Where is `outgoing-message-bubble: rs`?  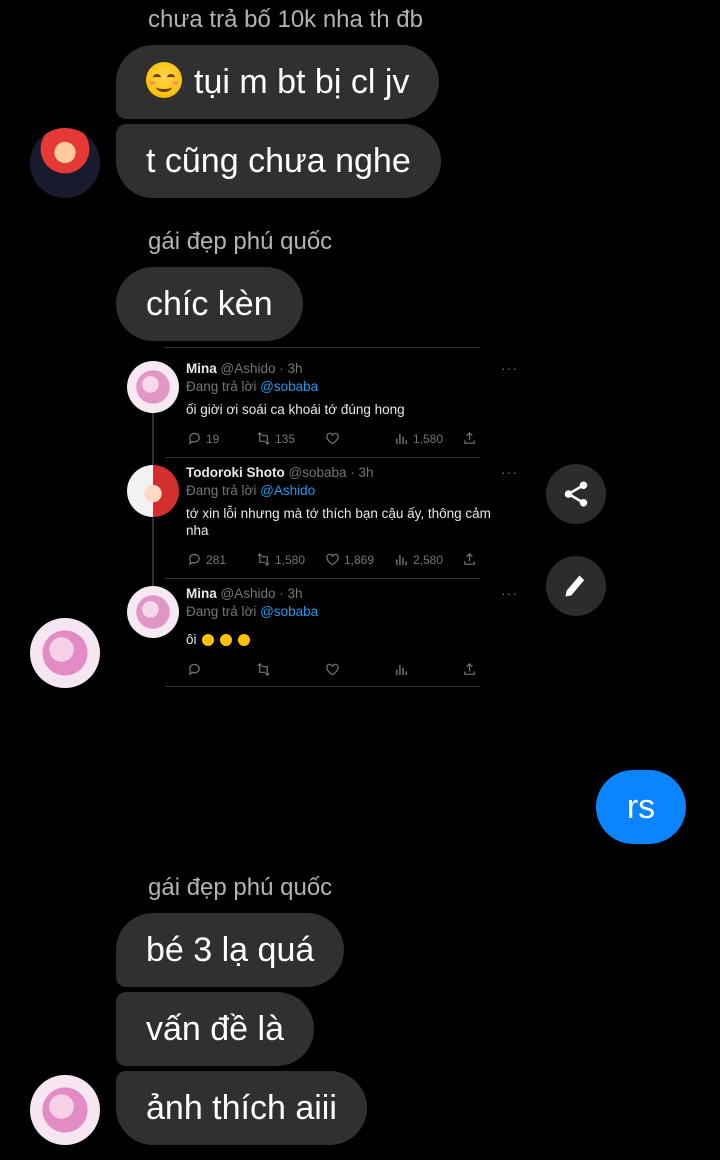
outgoing-message-bubble: rs is located at coordinates (641, 807).